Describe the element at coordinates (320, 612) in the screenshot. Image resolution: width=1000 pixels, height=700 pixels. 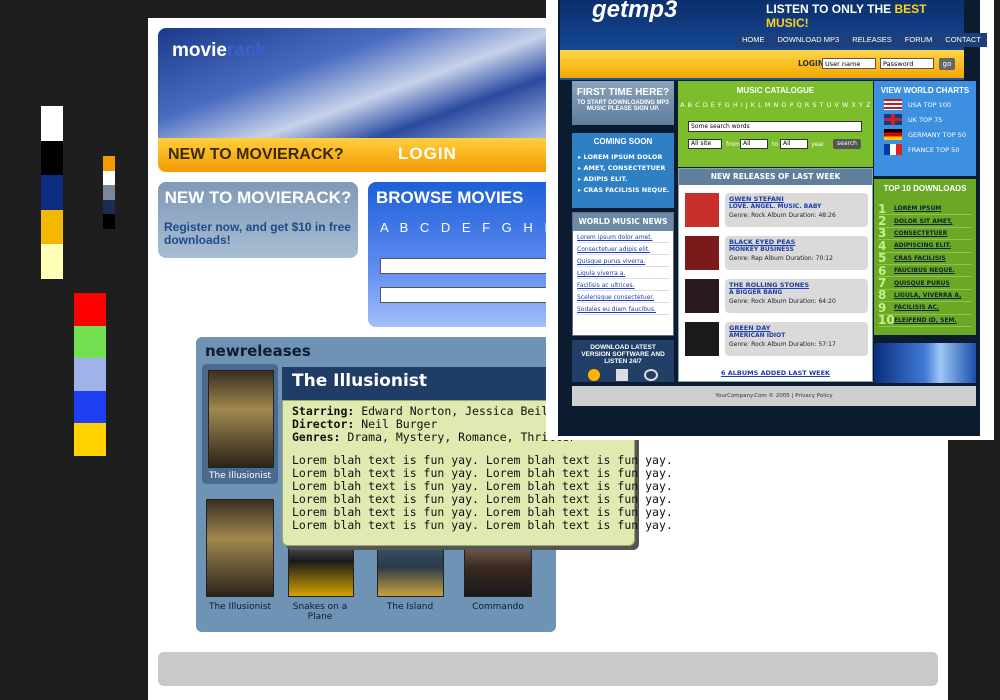
I see `film-title: Snakes on a Plane` at that location.